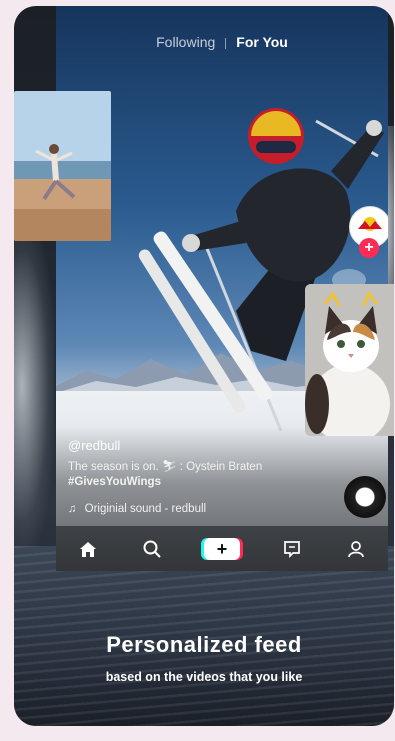 Image resolution: width=395 pixels, height=741 pixels. I want to click on caption-hashtag: #GivesYouWings, so click(188, 482).